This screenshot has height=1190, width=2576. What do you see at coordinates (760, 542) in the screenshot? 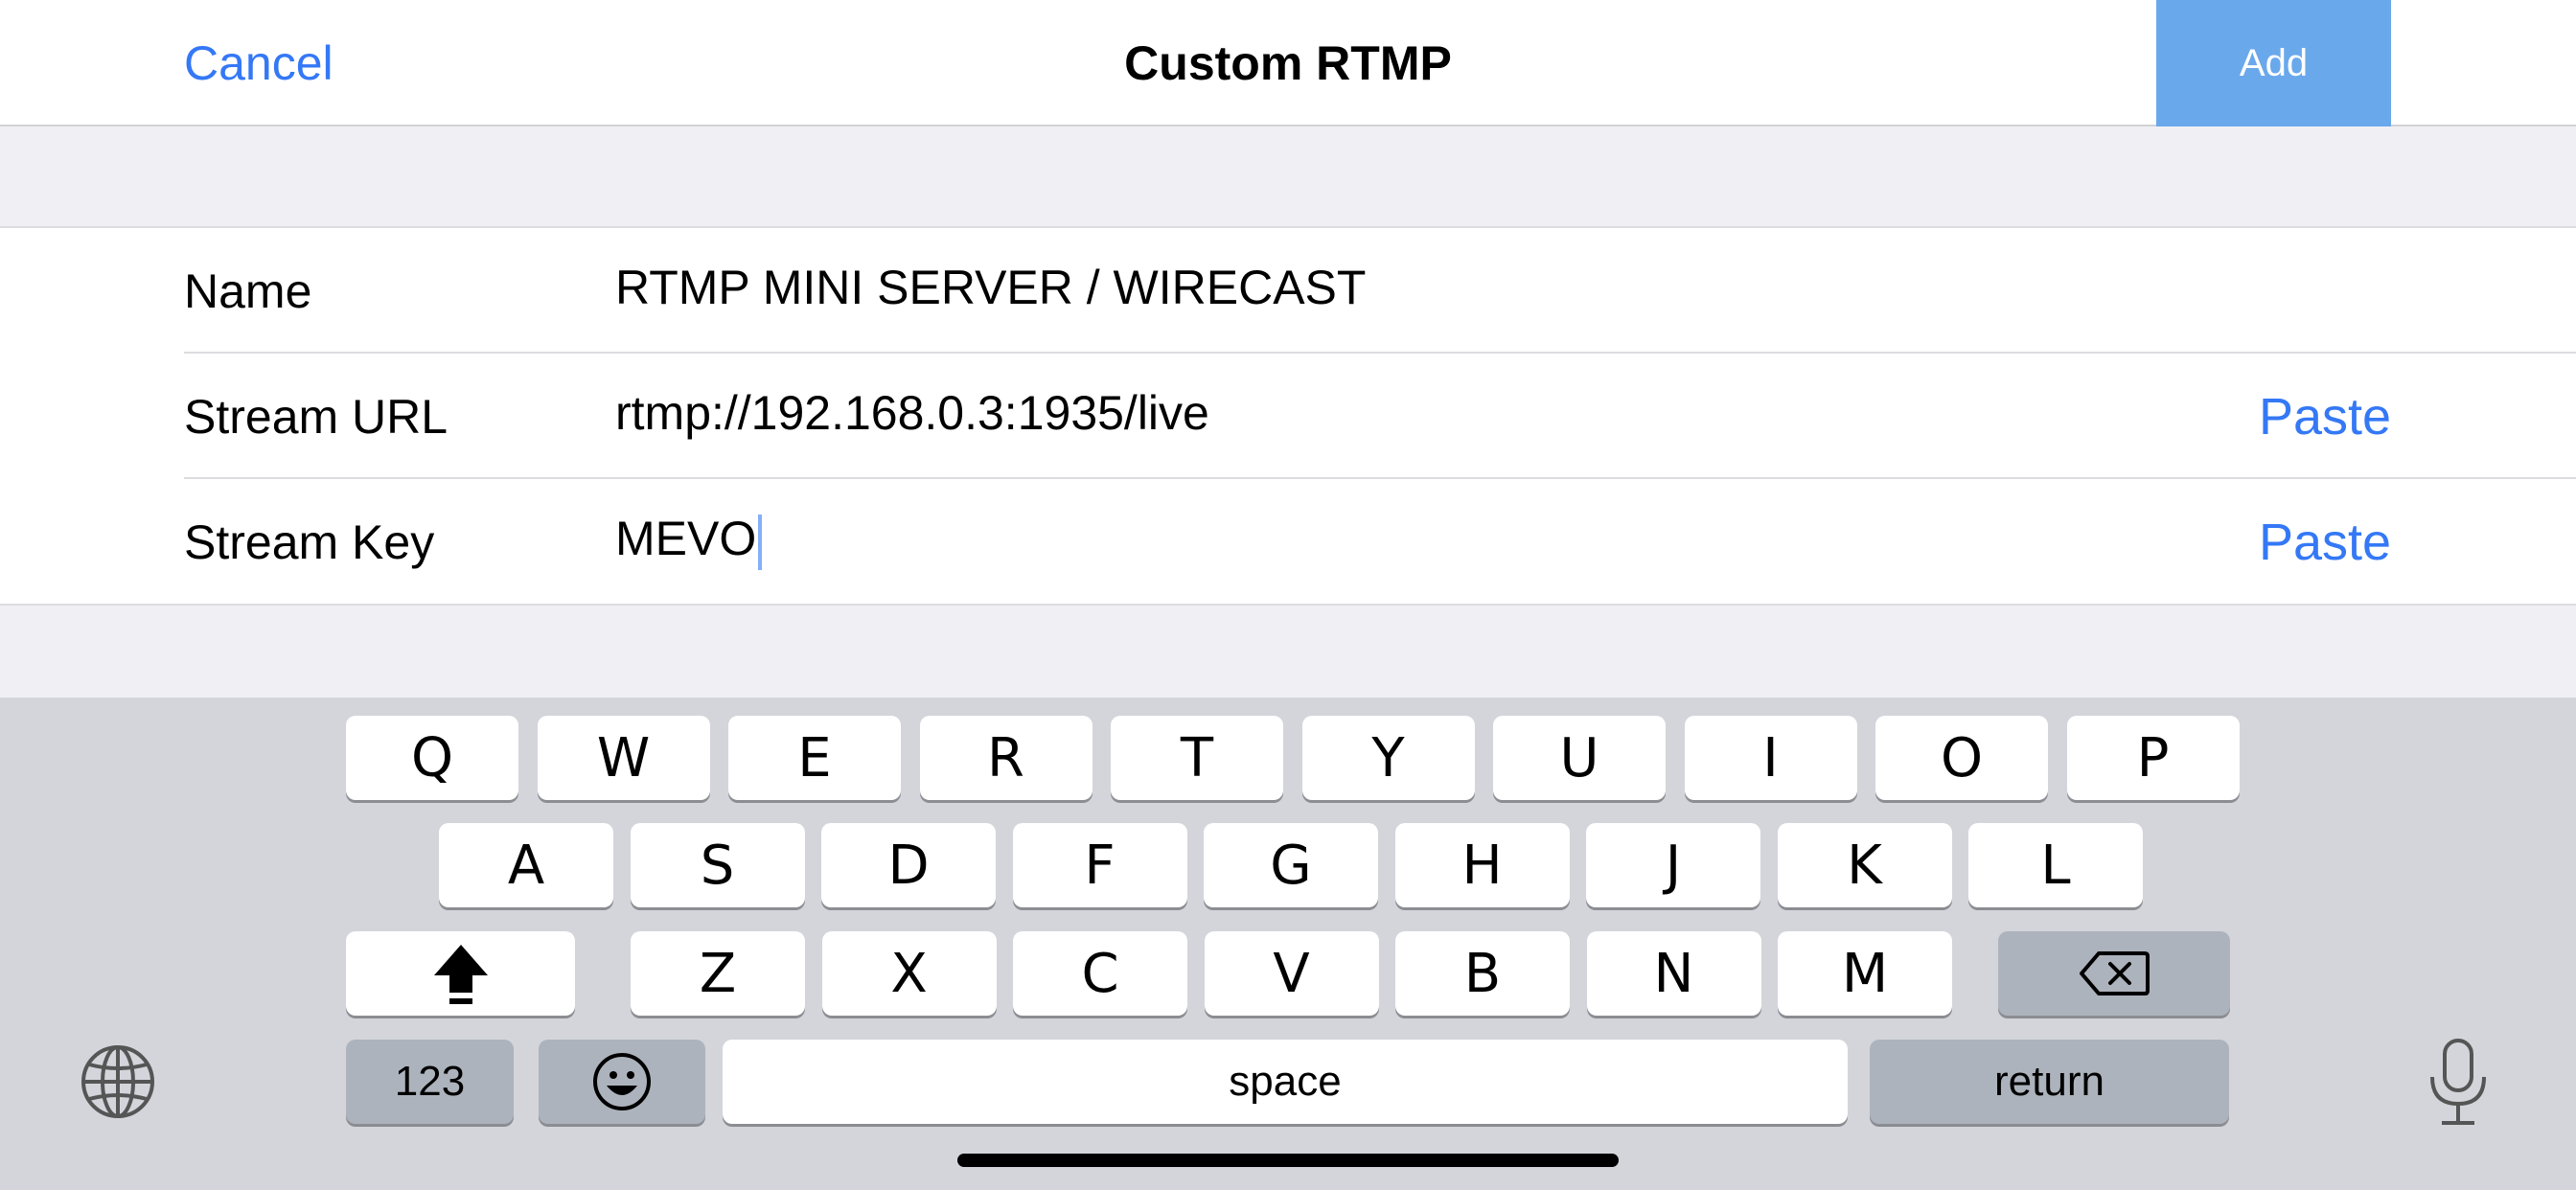
I see `text-cursor` at bounding box center [760, 542].